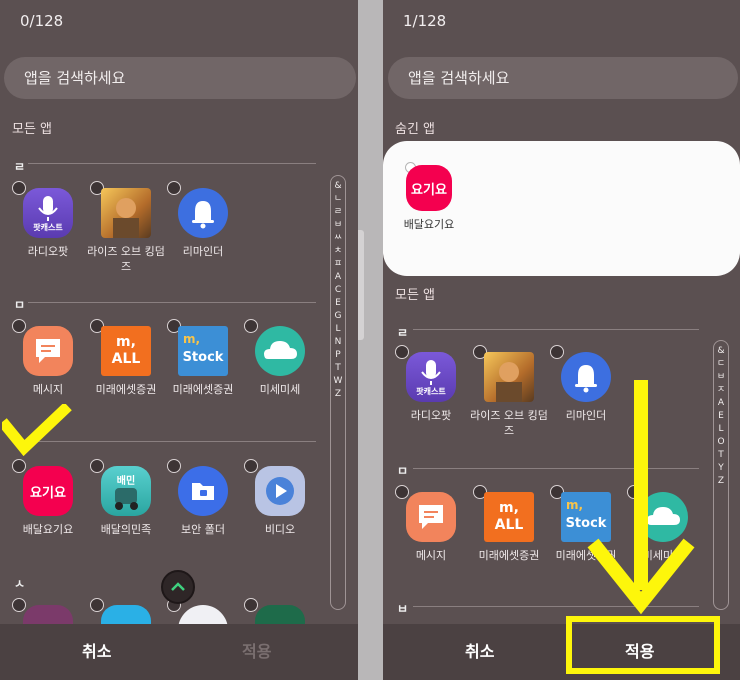  What do you see at coordinates (179, 652) in the screenshot?
I see `bottom-action-bar: 취소 적용` at bounding box center [179, 652].